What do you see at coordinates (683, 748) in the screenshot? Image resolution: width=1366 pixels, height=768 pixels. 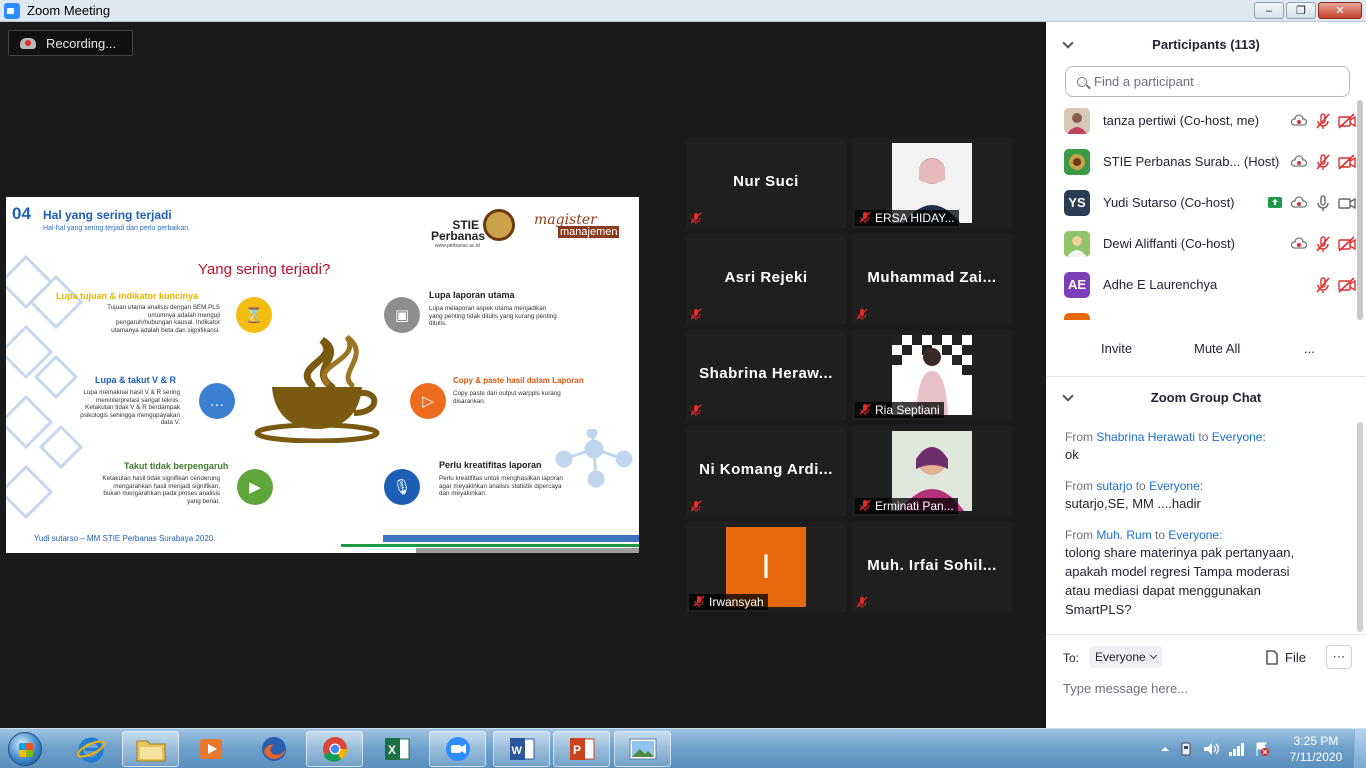 I see `windows-taskbar: X W P 3:25 PM 7/11/2020` at bounding box center [683, 748].